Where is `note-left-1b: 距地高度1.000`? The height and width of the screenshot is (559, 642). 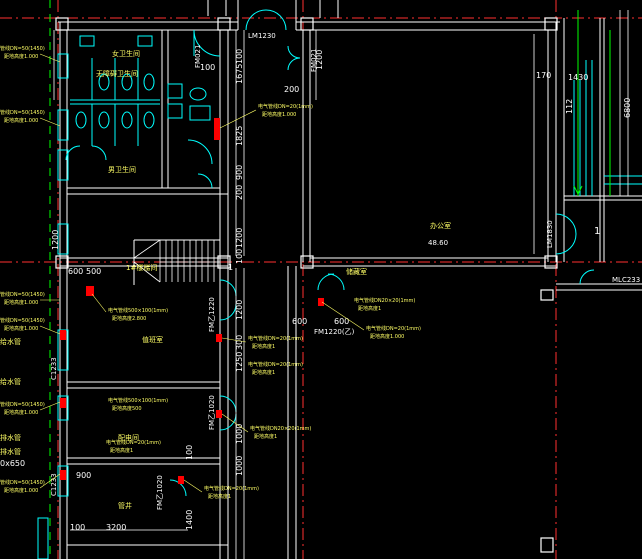
note-left-1b: 距地高度1.000 is located at coordinates (21, 56).